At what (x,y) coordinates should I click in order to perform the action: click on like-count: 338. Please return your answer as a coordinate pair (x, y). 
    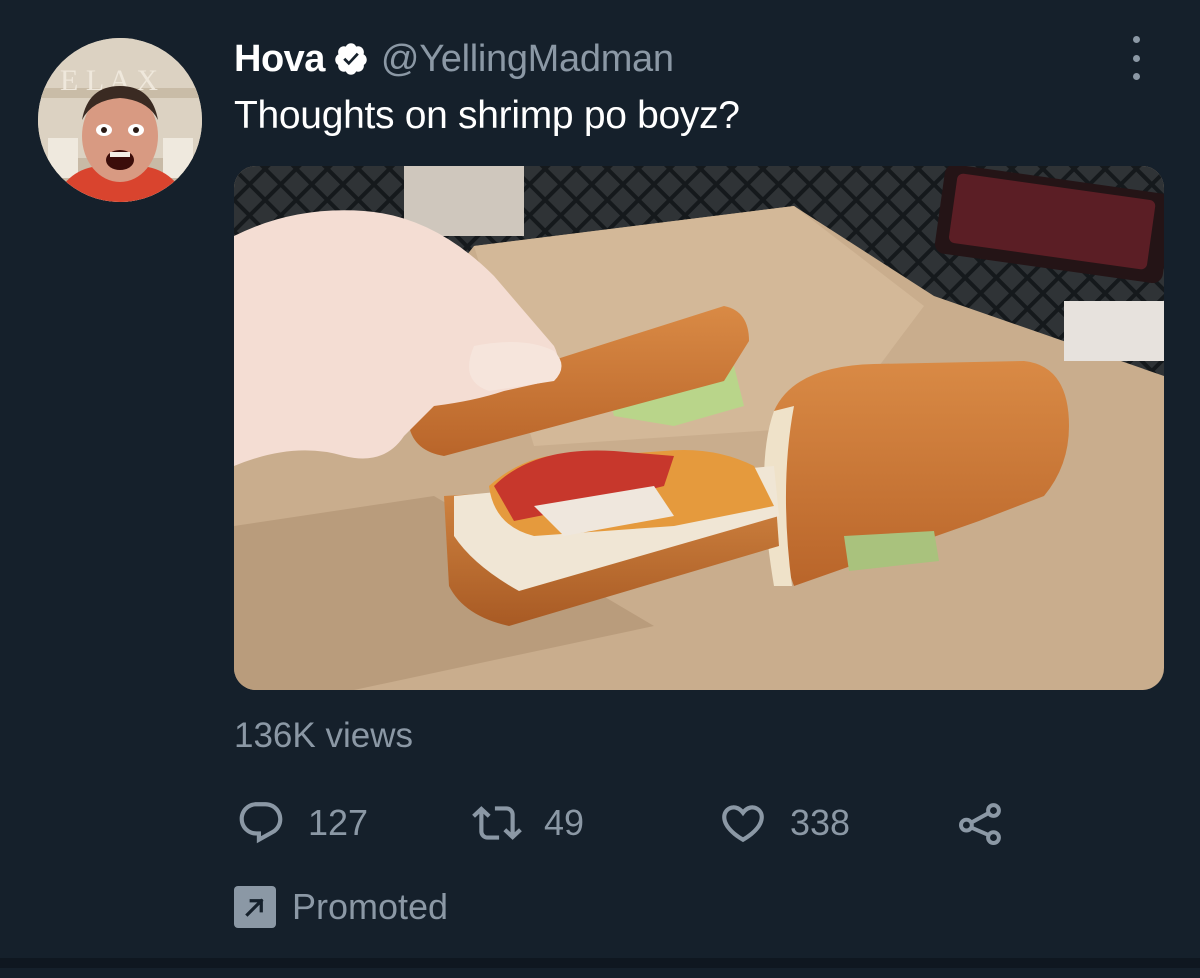
    Looking at the image, I should click on (820, 822).